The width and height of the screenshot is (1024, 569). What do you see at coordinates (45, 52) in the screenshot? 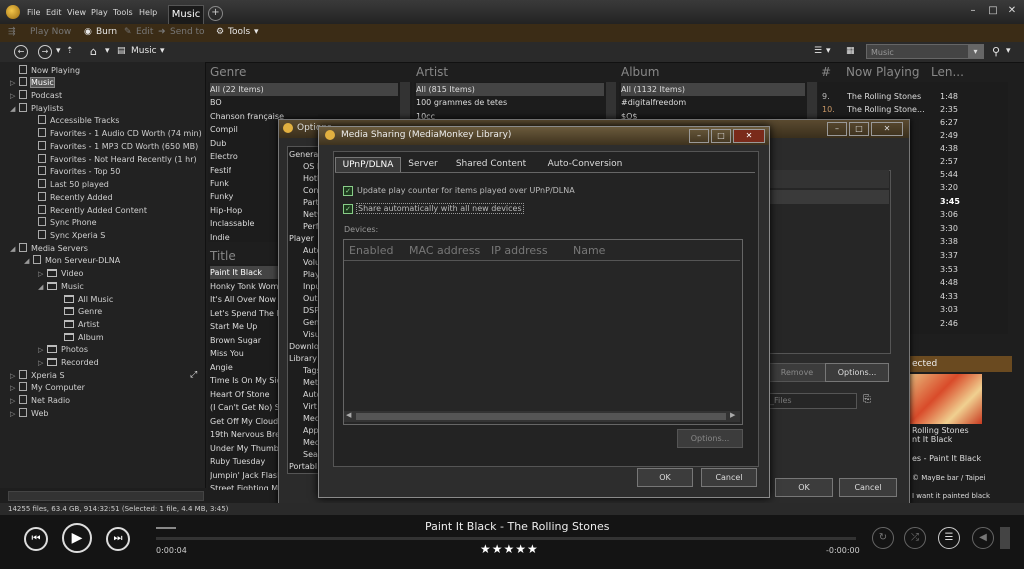
I see `forward-icon: →` at bounding box center [45, 52].